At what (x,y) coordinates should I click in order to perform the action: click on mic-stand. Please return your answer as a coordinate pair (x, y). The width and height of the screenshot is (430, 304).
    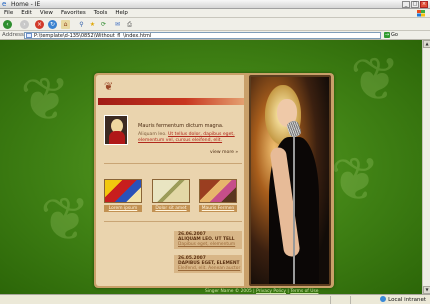
    Looking at the image, I should click on (294, 210).